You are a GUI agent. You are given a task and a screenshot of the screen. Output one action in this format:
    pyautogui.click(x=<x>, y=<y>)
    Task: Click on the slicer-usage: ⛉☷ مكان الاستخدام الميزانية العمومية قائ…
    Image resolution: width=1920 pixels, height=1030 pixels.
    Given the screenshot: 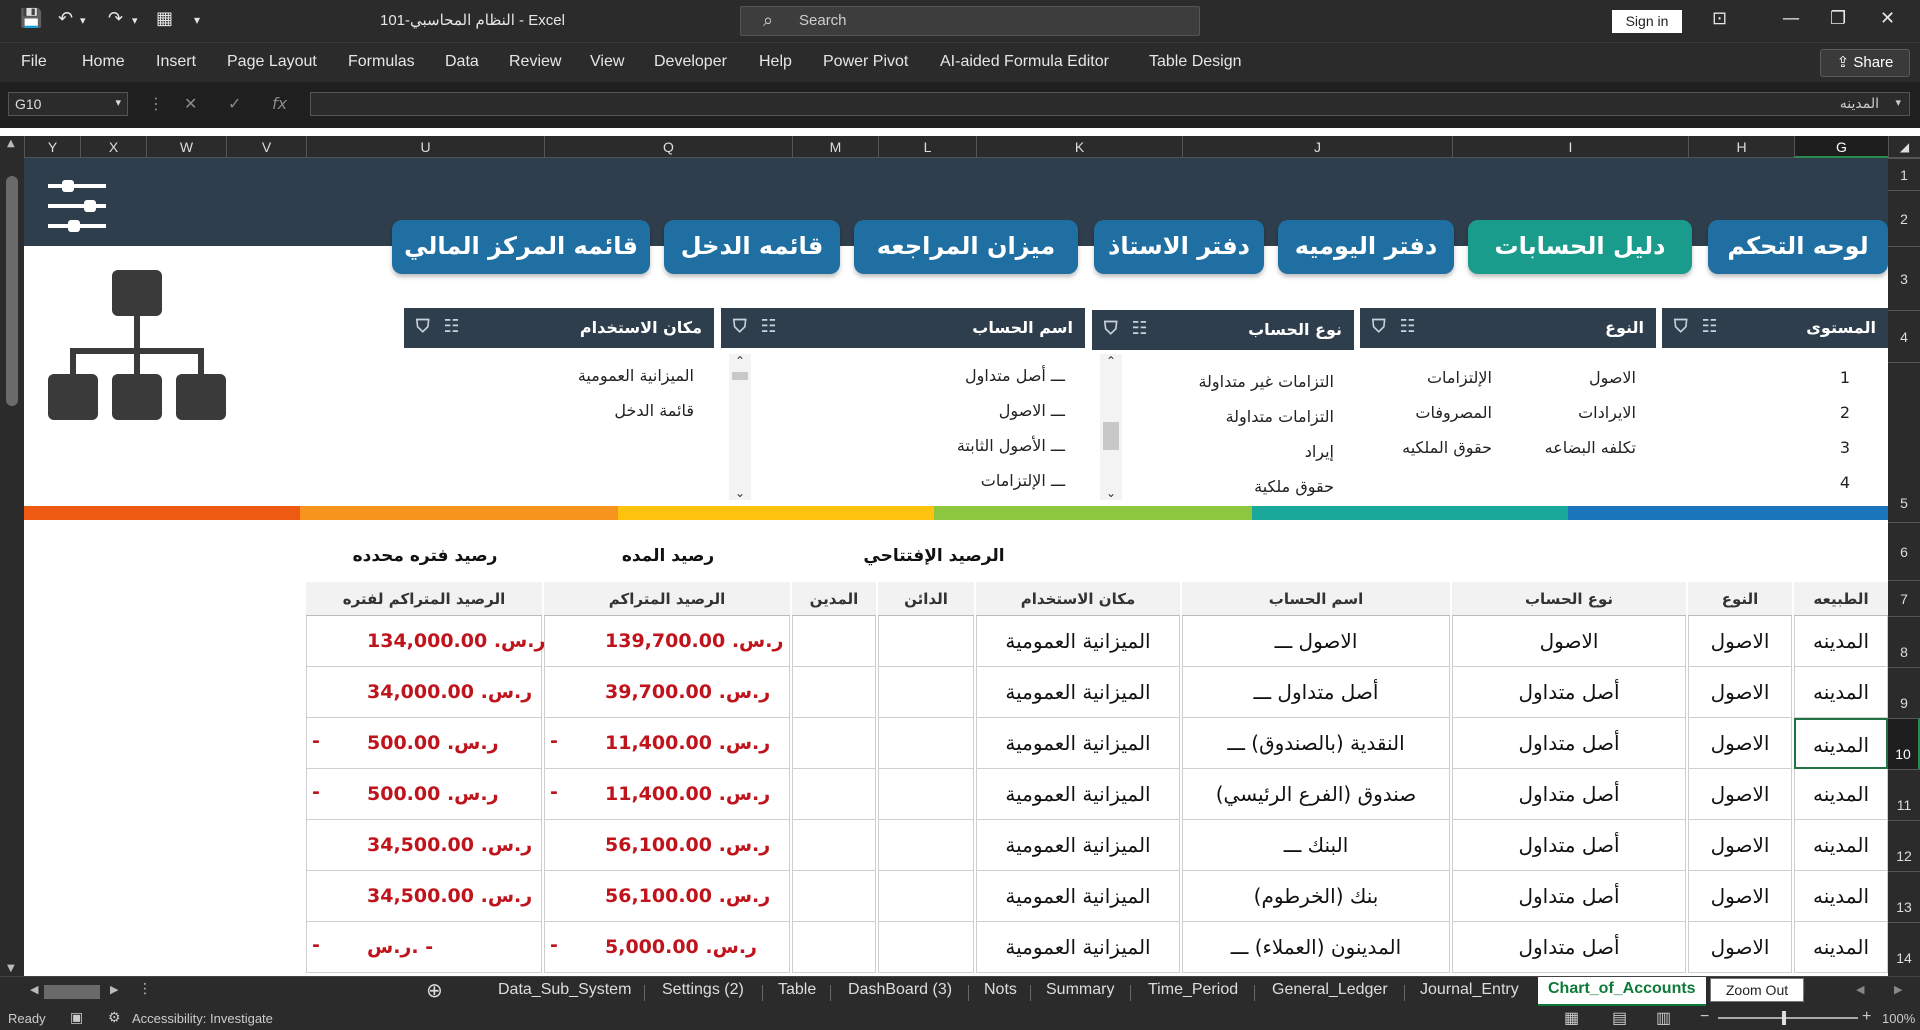 What is the action you would take?
    pyautogui.click(x=559, y=406)
    